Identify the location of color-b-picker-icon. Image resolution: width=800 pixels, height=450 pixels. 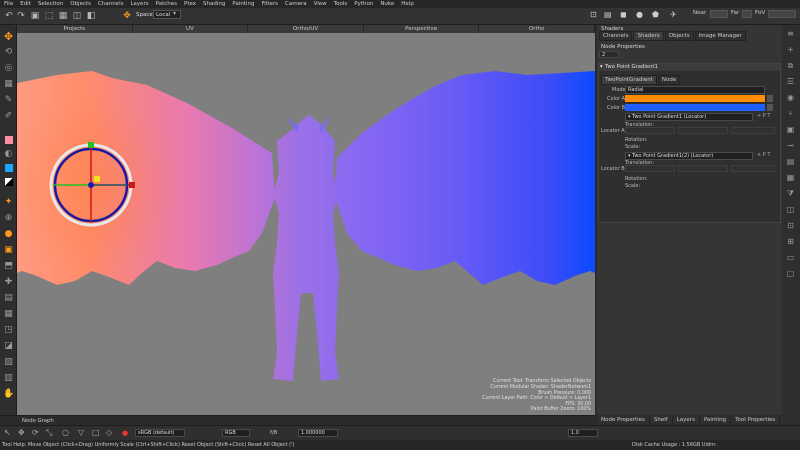
(770, 107).